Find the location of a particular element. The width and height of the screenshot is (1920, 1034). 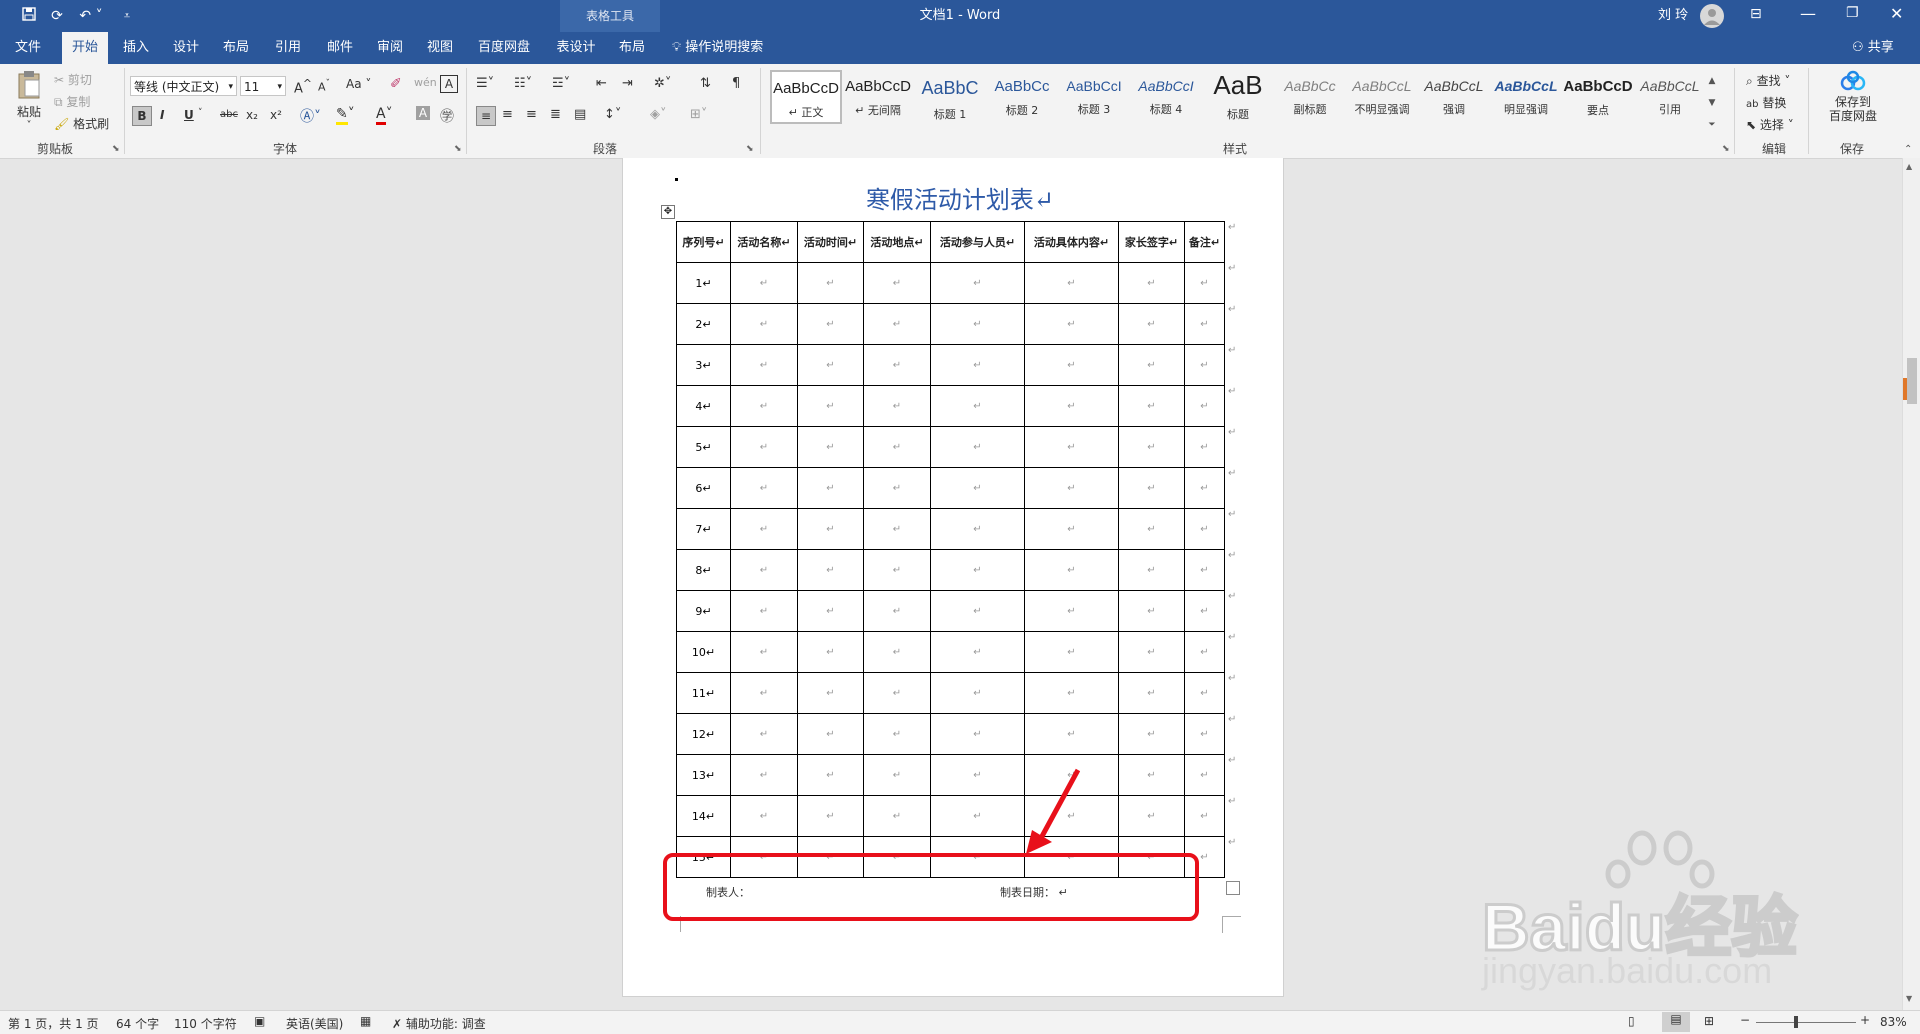

style-item: AaBbCcL 不明显强调 is located at coordinates (1382, 97).